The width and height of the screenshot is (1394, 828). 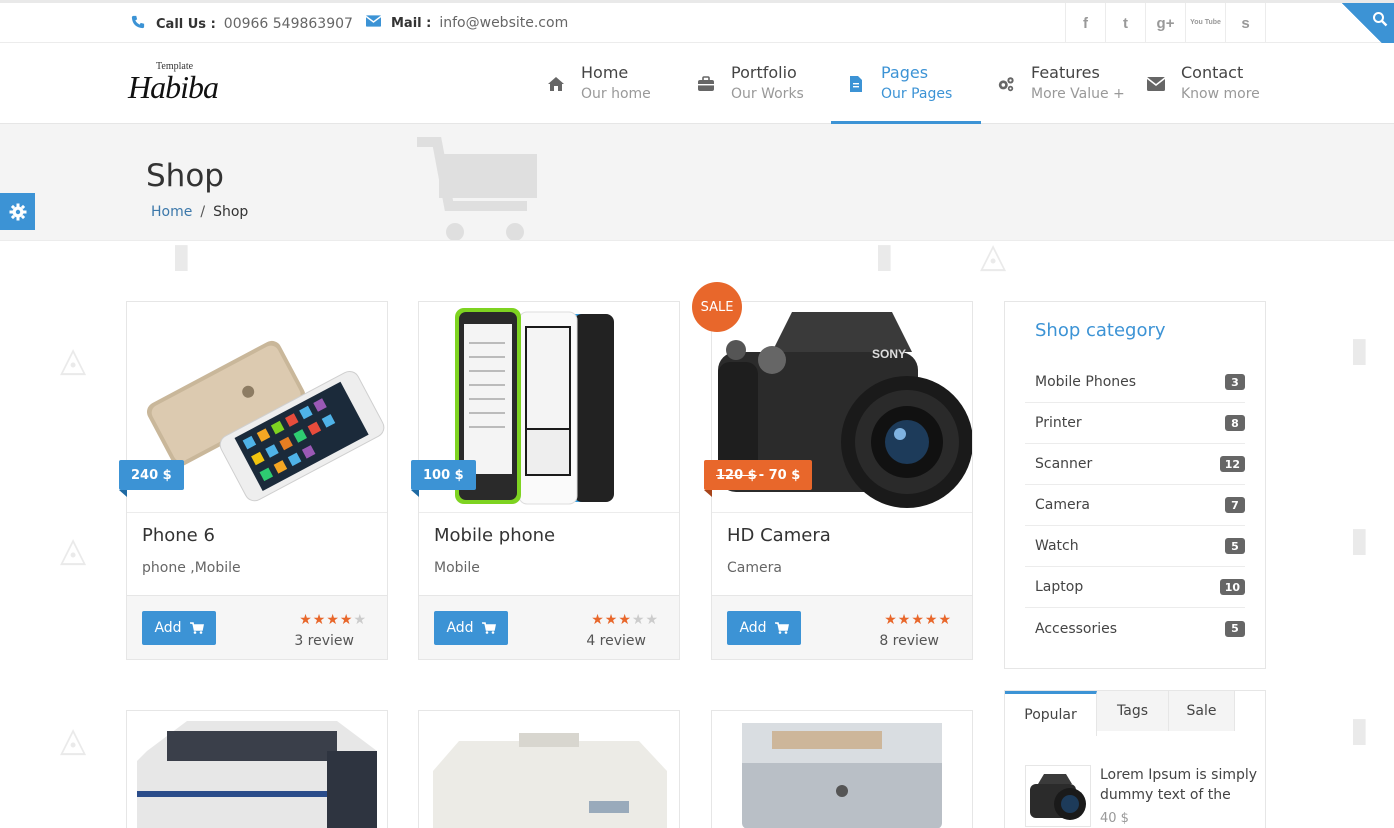 What do you see at coordinates (605, 72) in the screenshot?
I see `nav-title: Home` at bounding box center [605, 72].